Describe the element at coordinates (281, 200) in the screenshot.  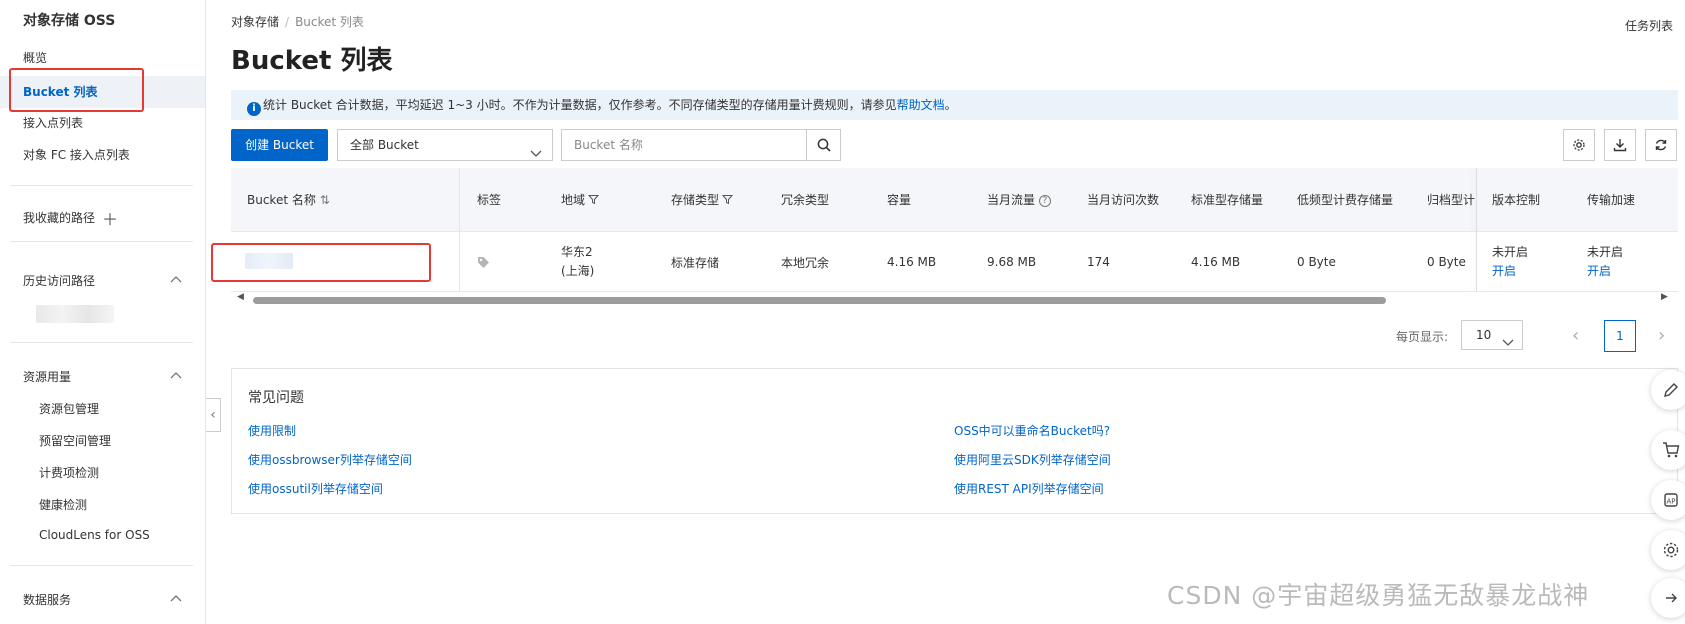
I see `col-header-name-label: Bucket 名称` at that location.